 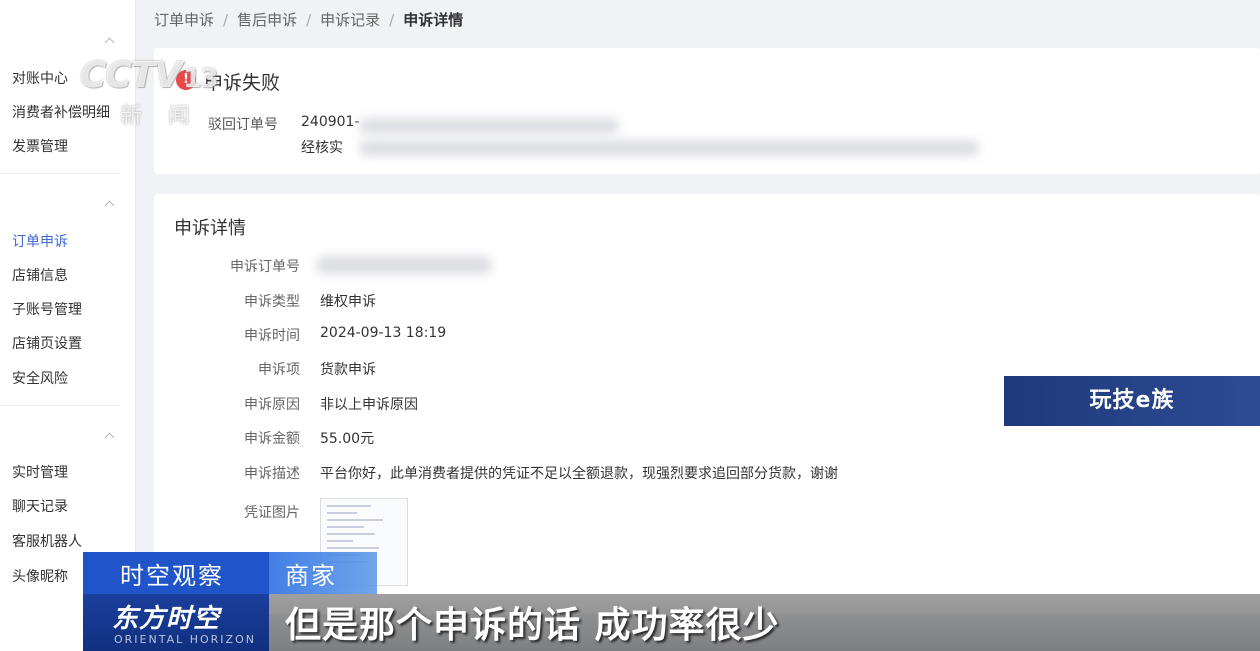 I want to click on sidebar-item-reconciliation: 对账中心, so click(x=40, y=78).